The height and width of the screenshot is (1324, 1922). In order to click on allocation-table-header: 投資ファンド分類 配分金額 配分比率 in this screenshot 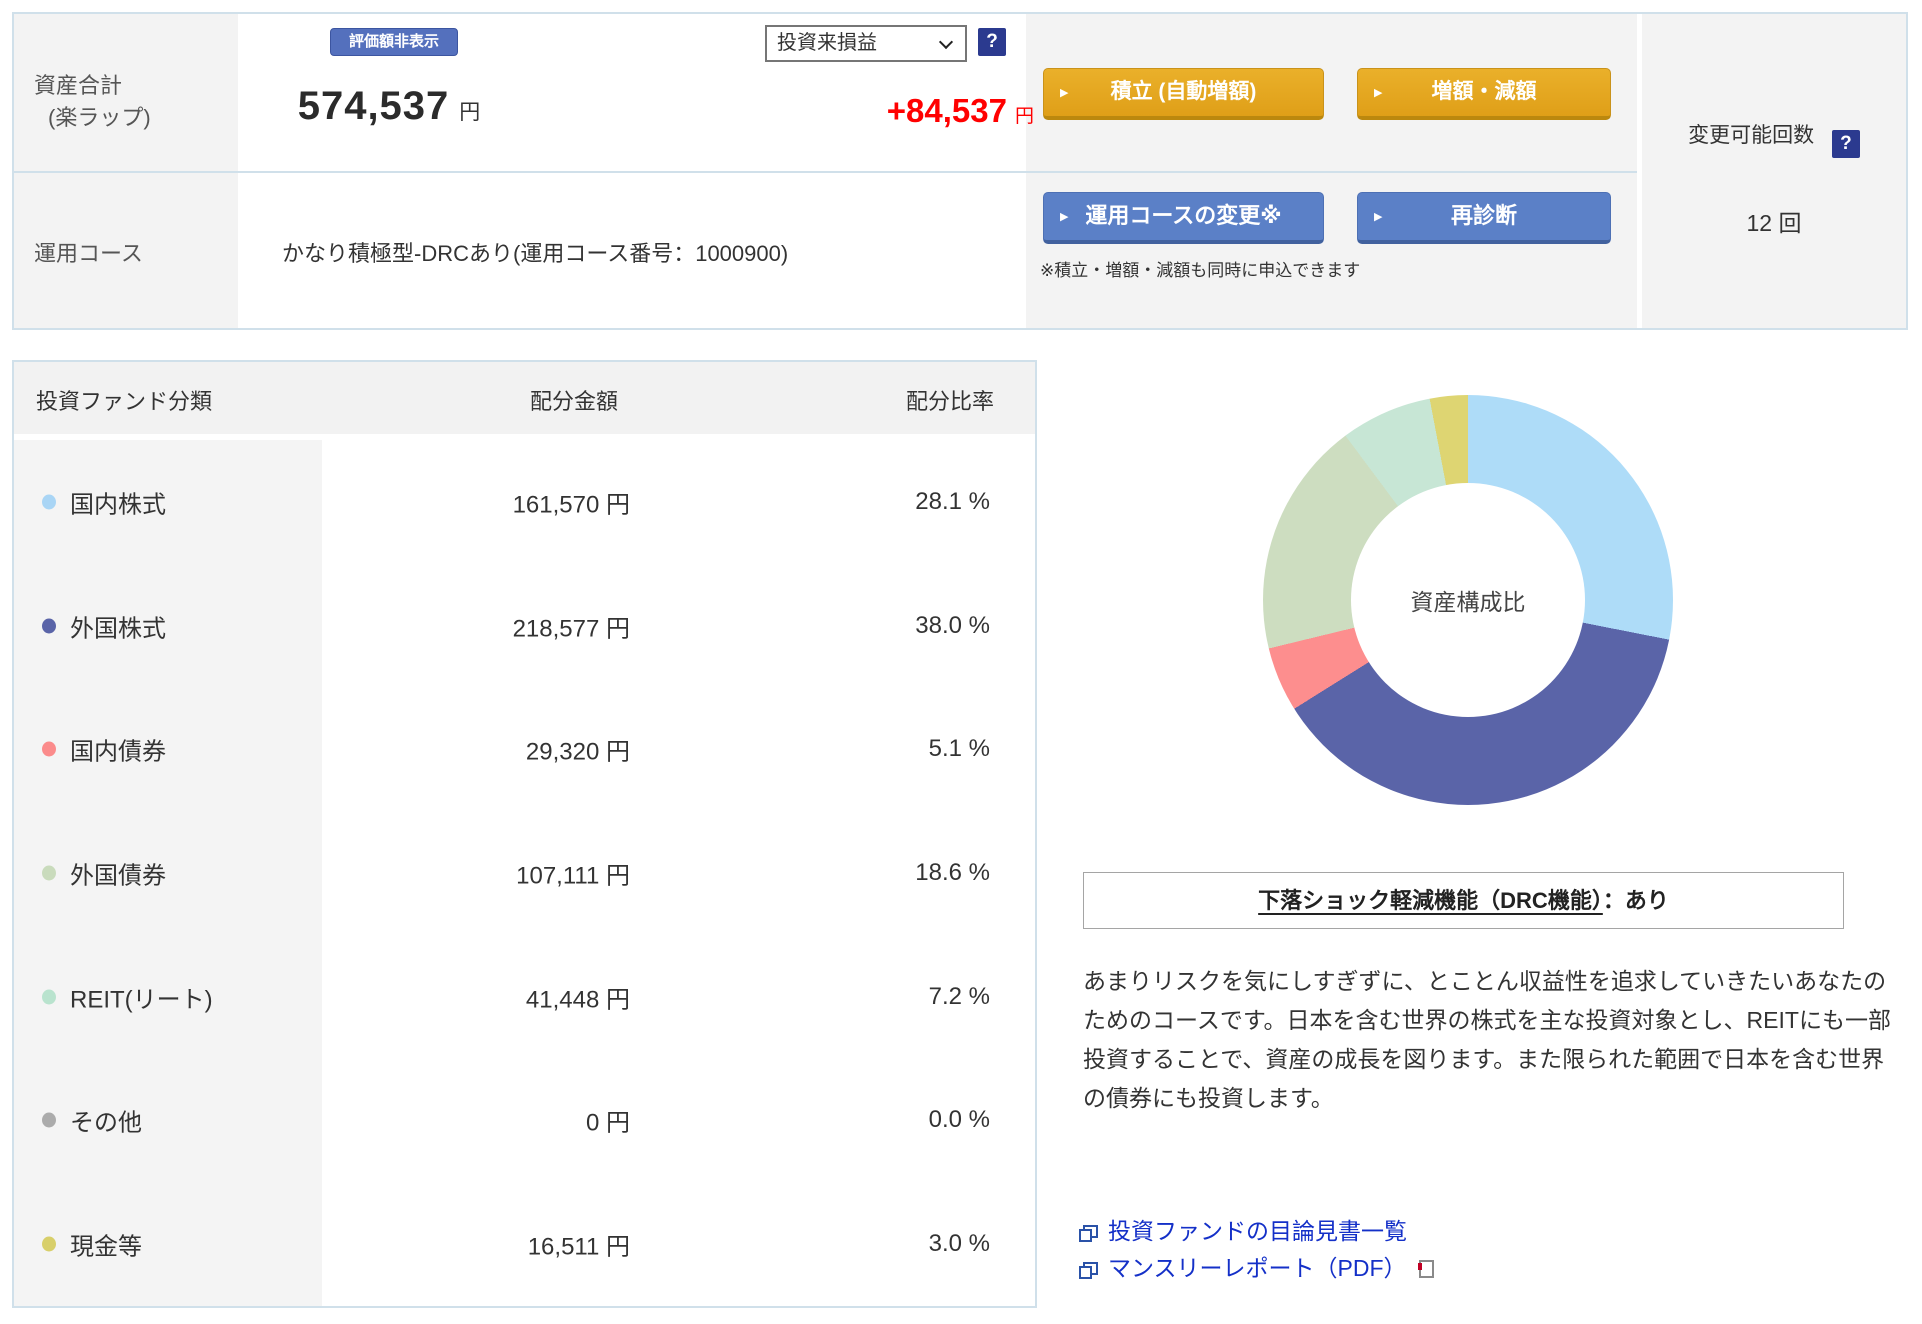, I will do `click(524, 398)`.